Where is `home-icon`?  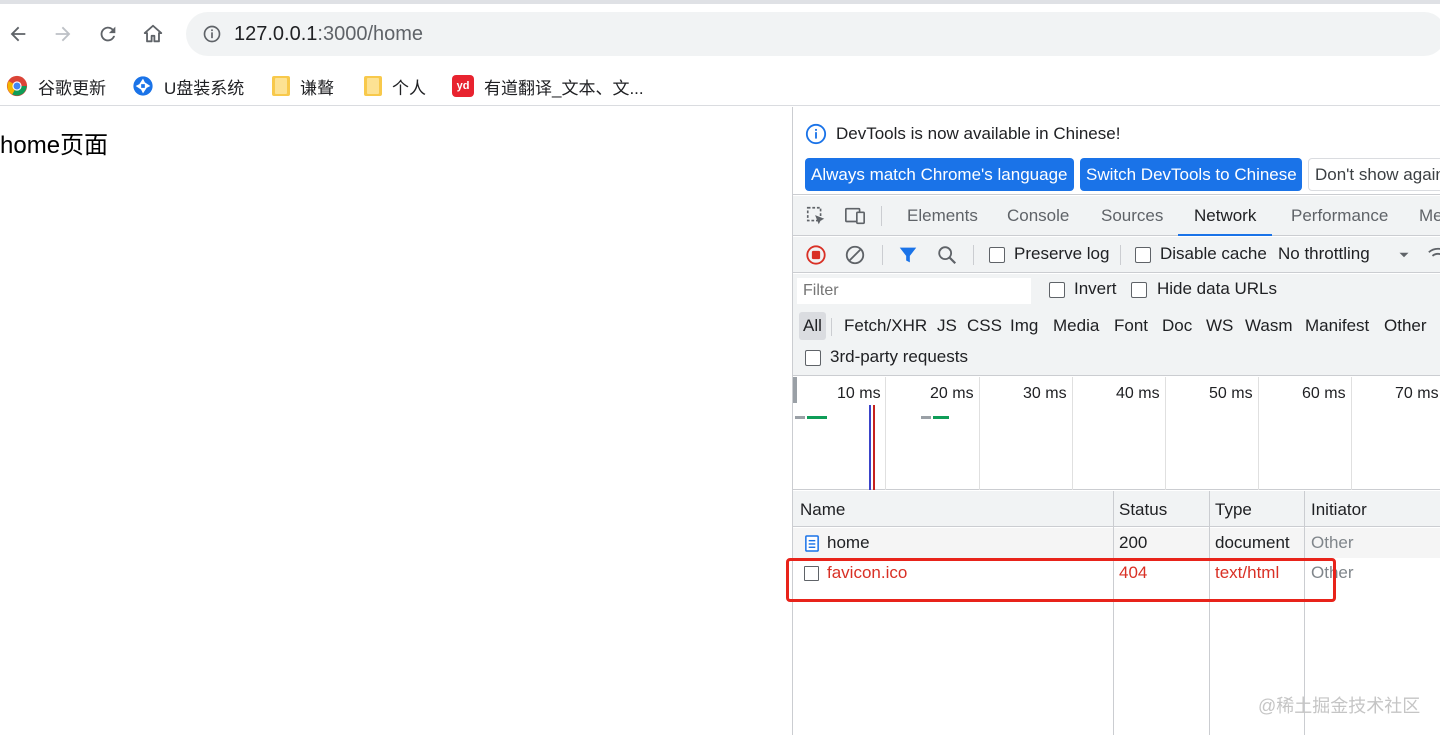
home-icon is located at coordinates (153, 33).